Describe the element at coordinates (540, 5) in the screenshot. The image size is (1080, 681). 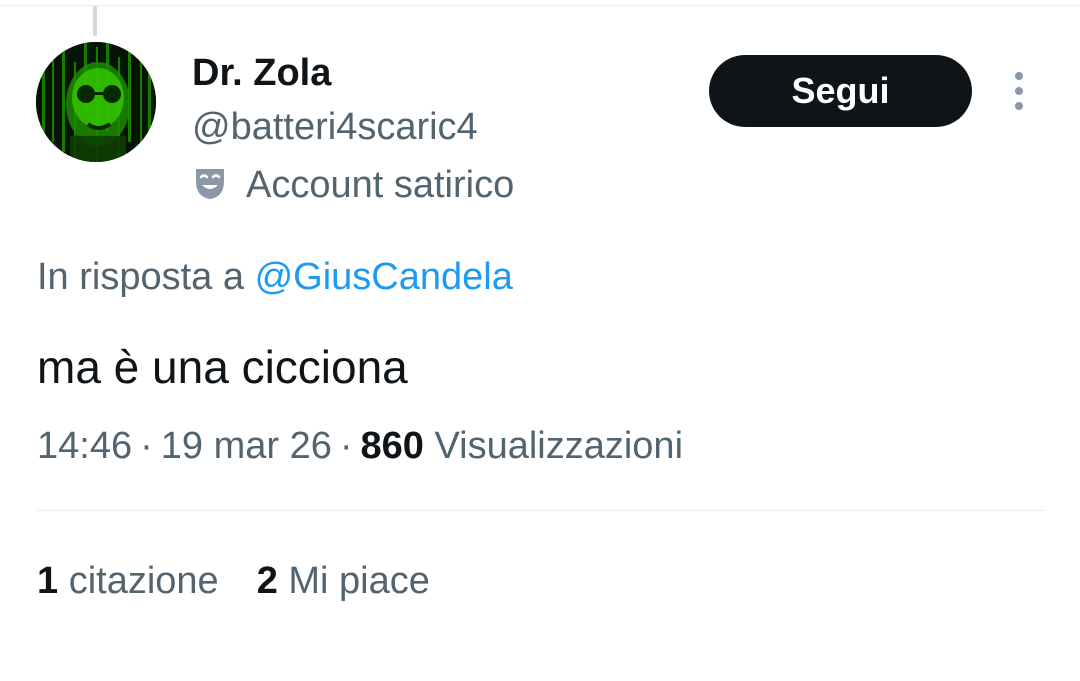
I see `top-divider` at that location.